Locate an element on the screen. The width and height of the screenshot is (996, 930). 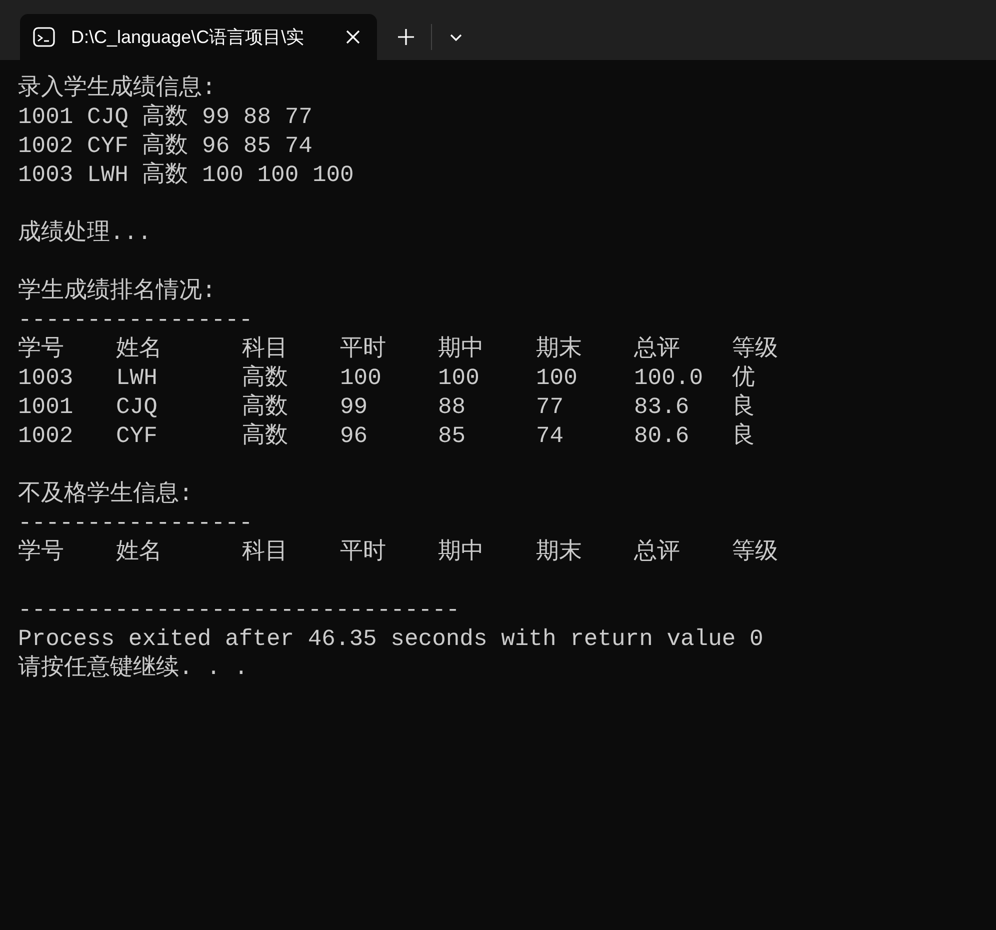
table-cell-text: 85 is located at coordinates (452, 436).